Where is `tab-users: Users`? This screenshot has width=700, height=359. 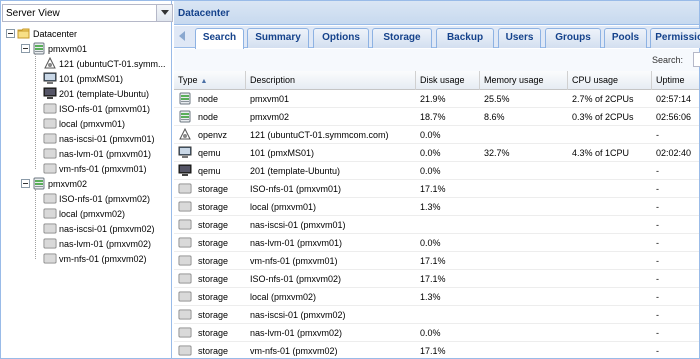 tab-users: Users is located at coordinates (519, 38).